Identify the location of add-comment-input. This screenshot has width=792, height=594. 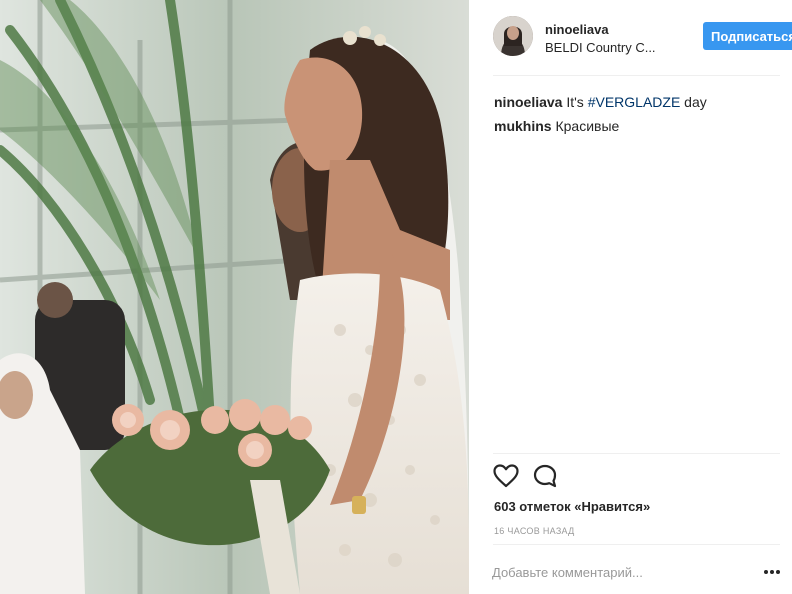
(612, 572).